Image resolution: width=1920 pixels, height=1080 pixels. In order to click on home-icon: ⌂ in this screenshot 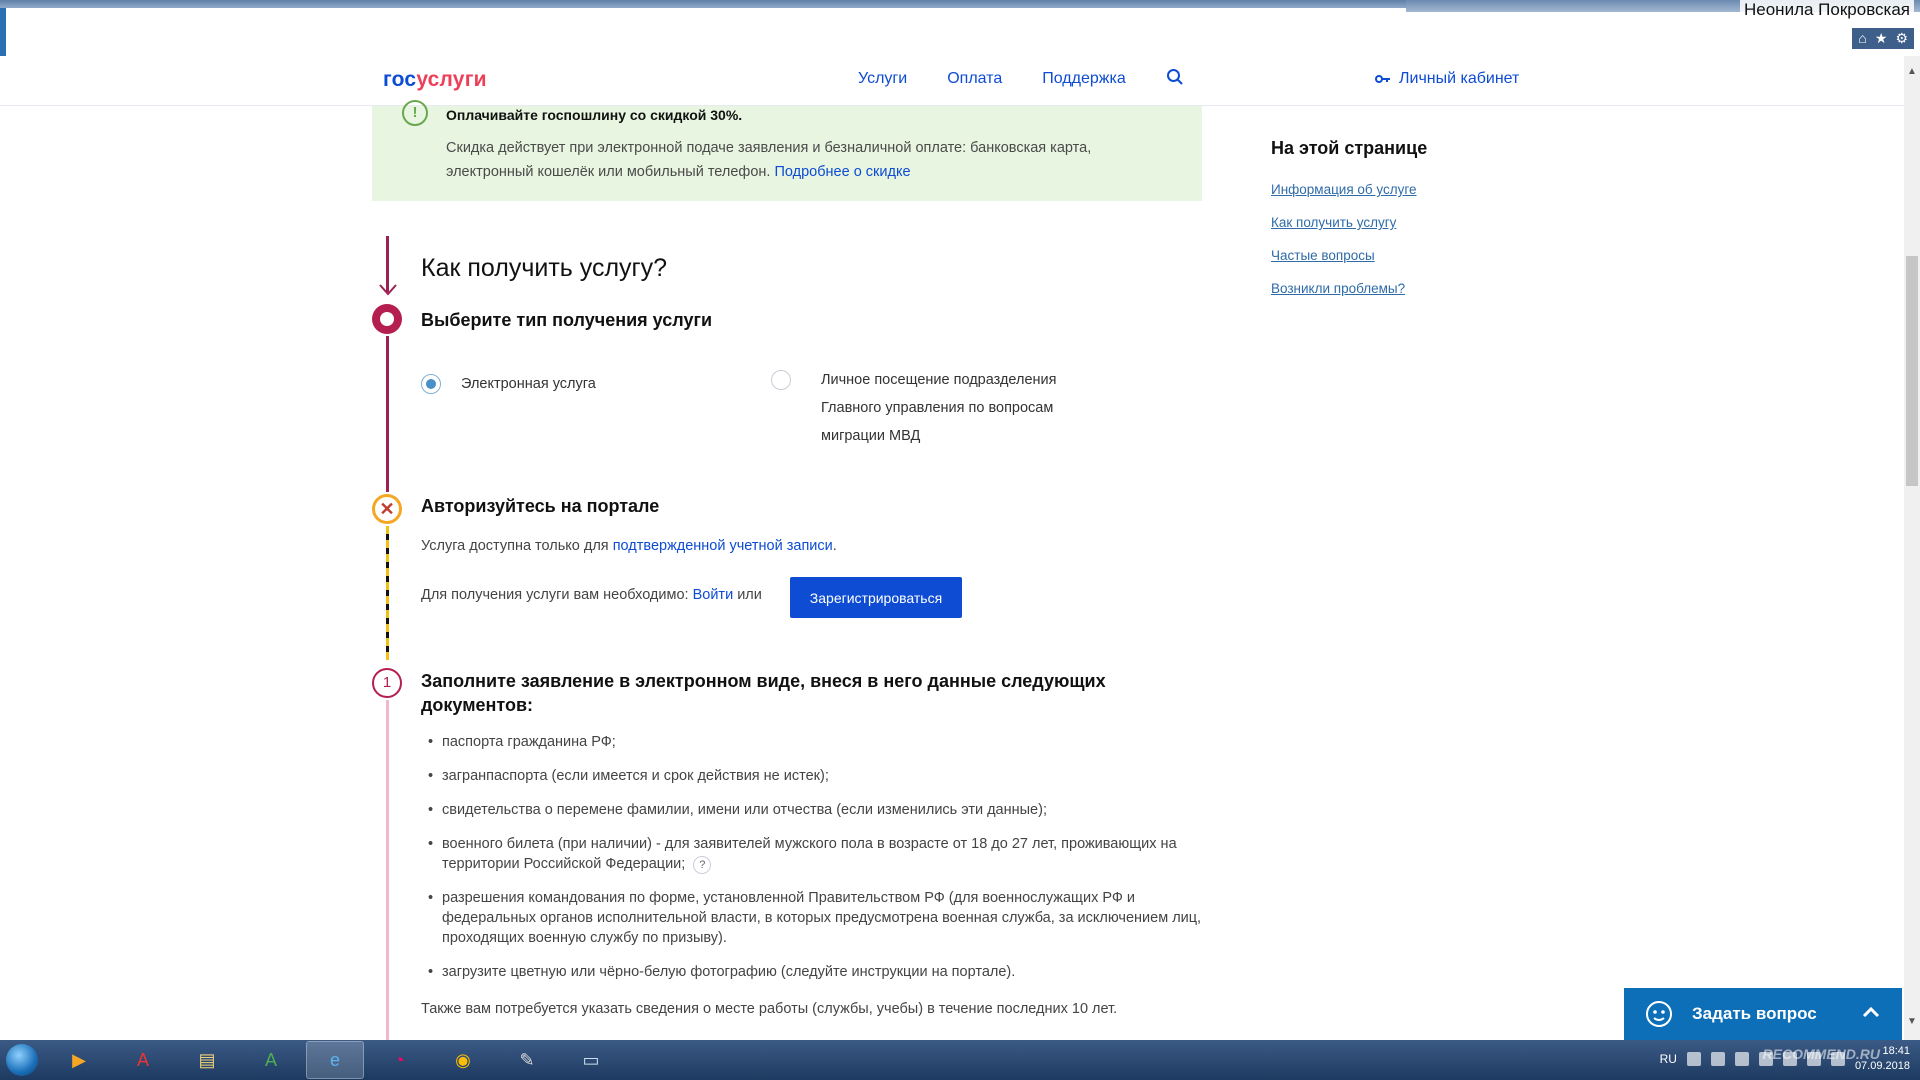, I will do `click(1862, 38)`.